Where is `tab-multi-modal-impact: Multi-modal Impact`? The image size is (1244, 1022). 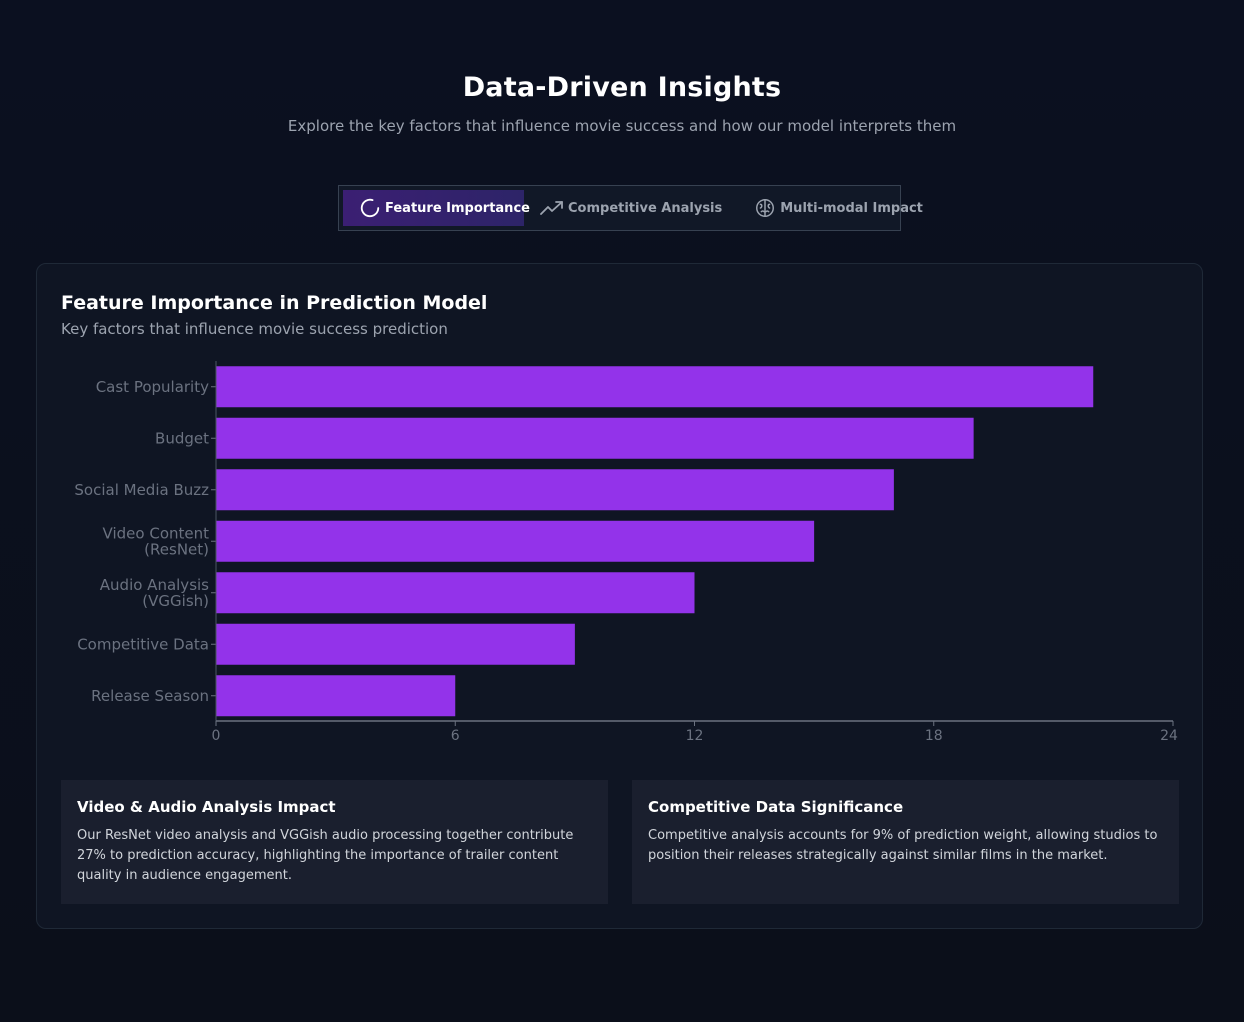
tab-multi-modal-impact: Multi-modal Impact is located at coordinates (838, 208).